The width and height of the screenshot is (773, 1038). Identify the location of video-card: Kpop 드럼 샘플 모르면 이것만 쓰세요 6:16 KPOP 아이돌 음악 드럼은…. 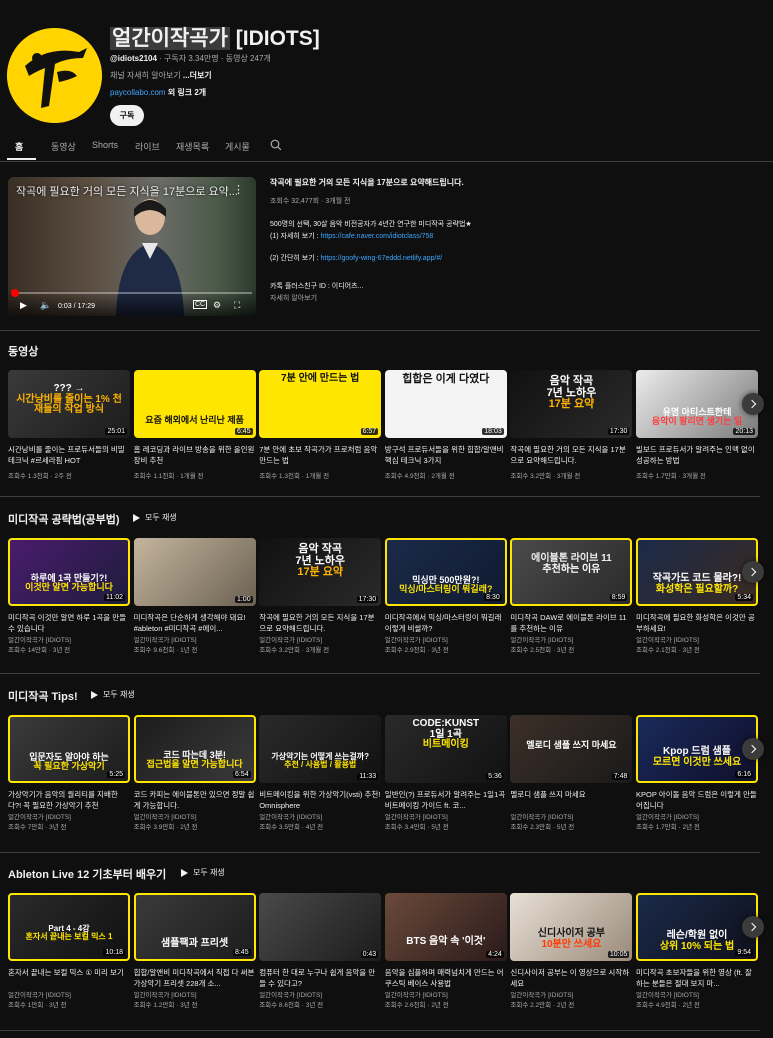
(697, 774).